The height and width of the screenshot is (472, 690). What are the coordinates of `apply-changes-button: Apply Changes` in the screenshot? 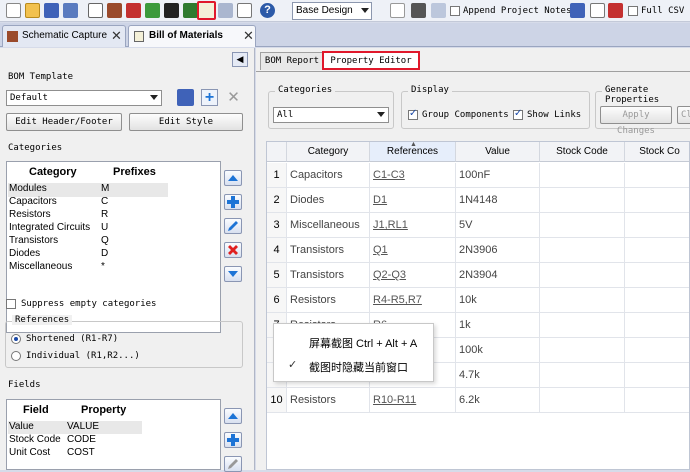 It's located at (636, 121).